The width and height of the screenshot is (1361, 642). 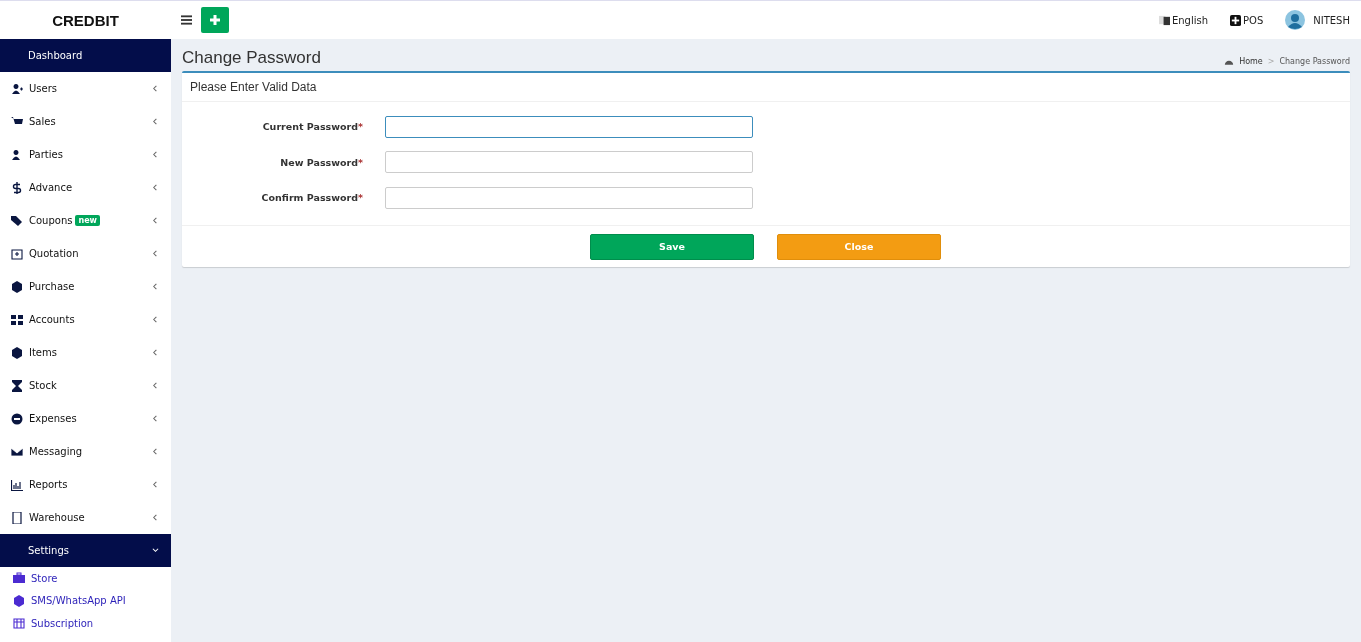 I want to click on sidebar-item: Sales, so click(x=85, y=121).